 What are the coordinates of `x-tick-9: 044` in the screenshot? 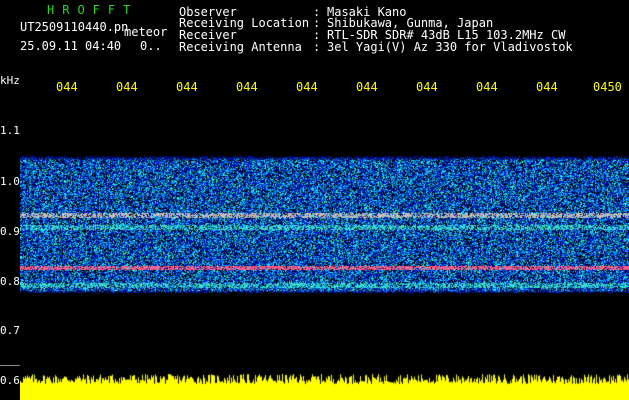 It's located at (547, 87).